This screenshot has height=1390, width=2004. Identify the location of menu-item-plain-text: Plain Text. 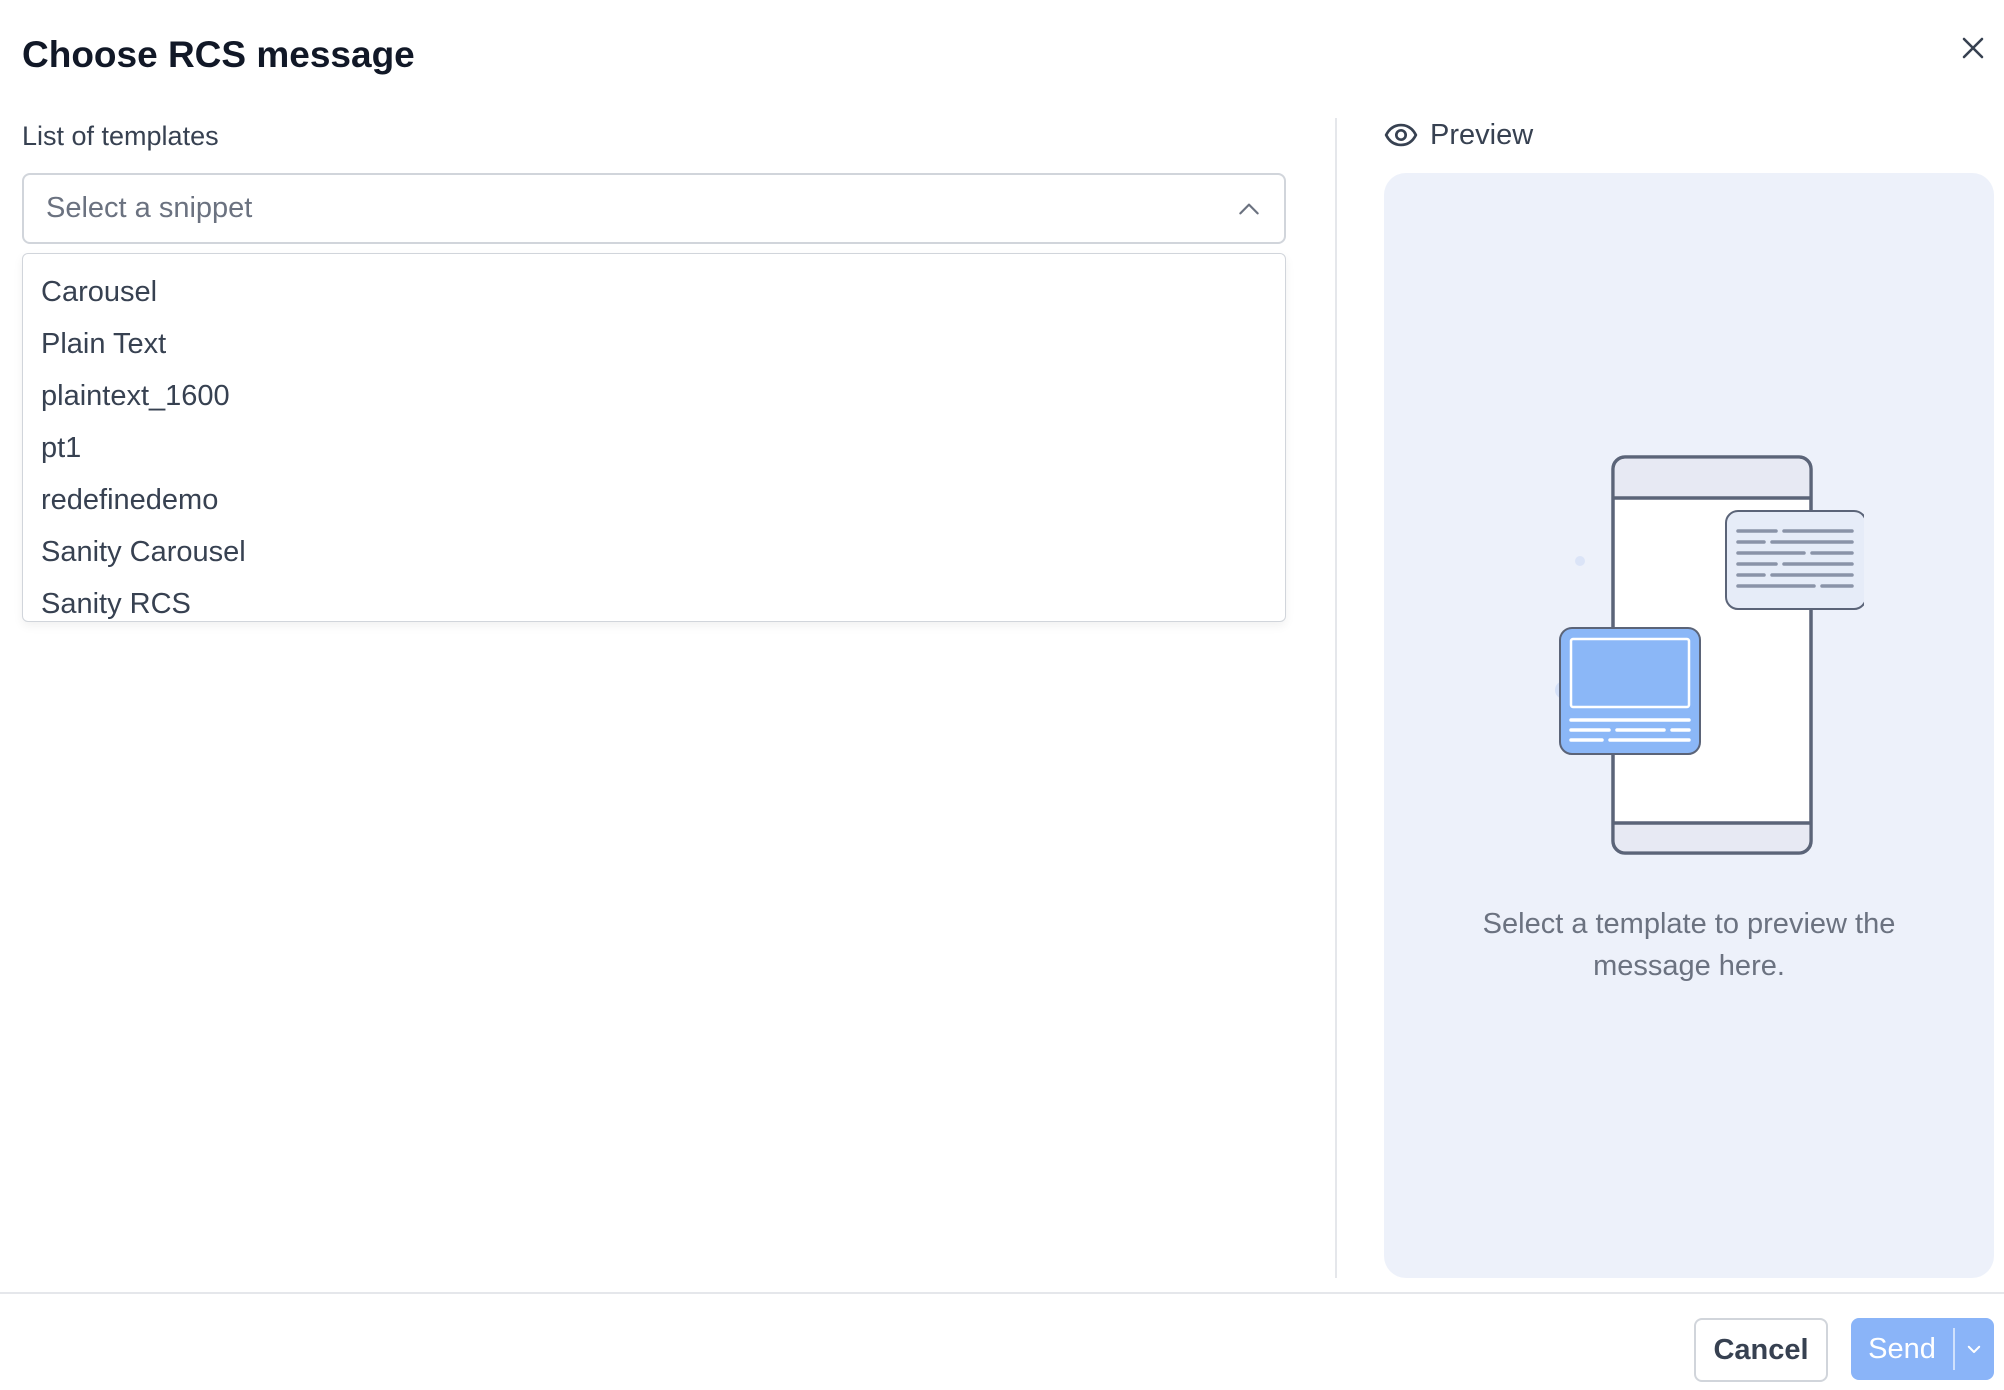
(654, 344).